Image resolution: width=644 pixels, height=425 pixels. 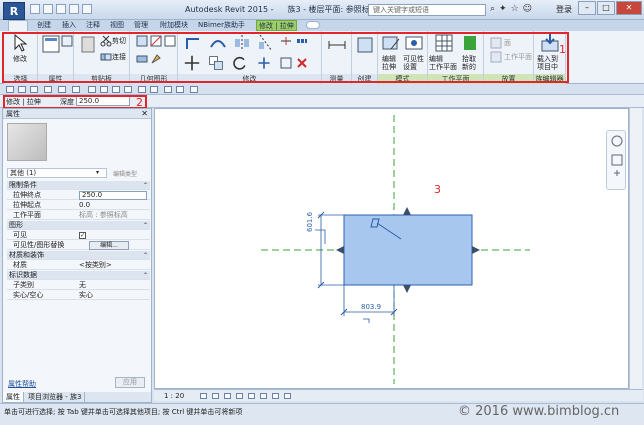 I want to click on binoculars-icon: ⌕, so click(x=492, y=9).